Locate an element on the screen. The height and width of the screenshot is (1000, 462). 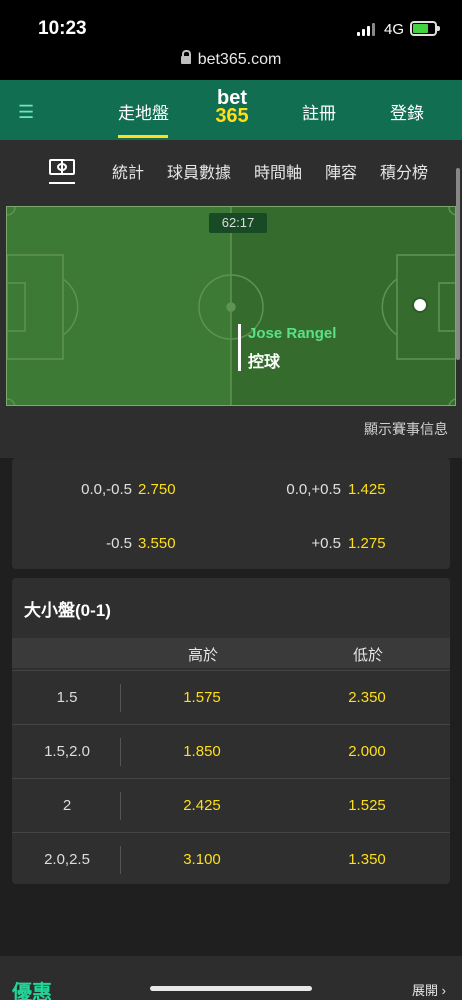
scrollbar is located at coordinates (458, 264).